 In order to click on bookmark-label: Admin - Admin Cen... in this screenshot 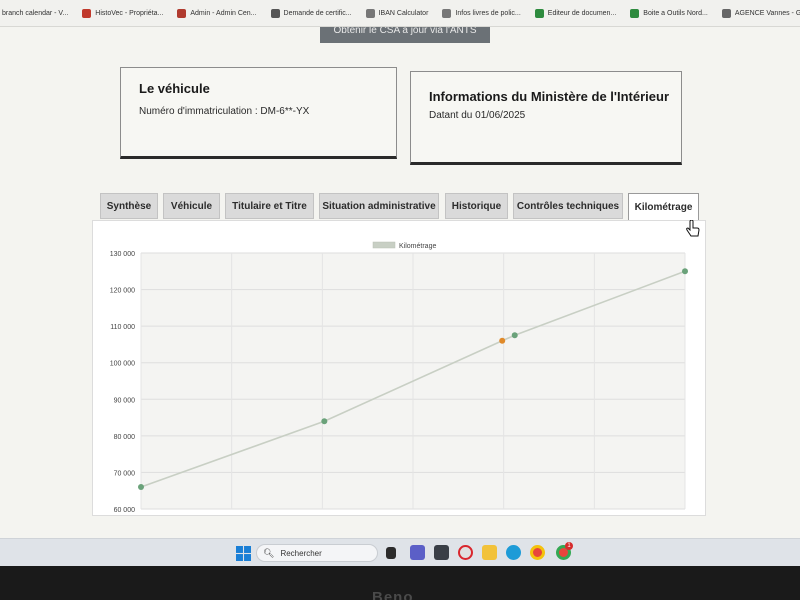, I will do `click(223, 13)`.